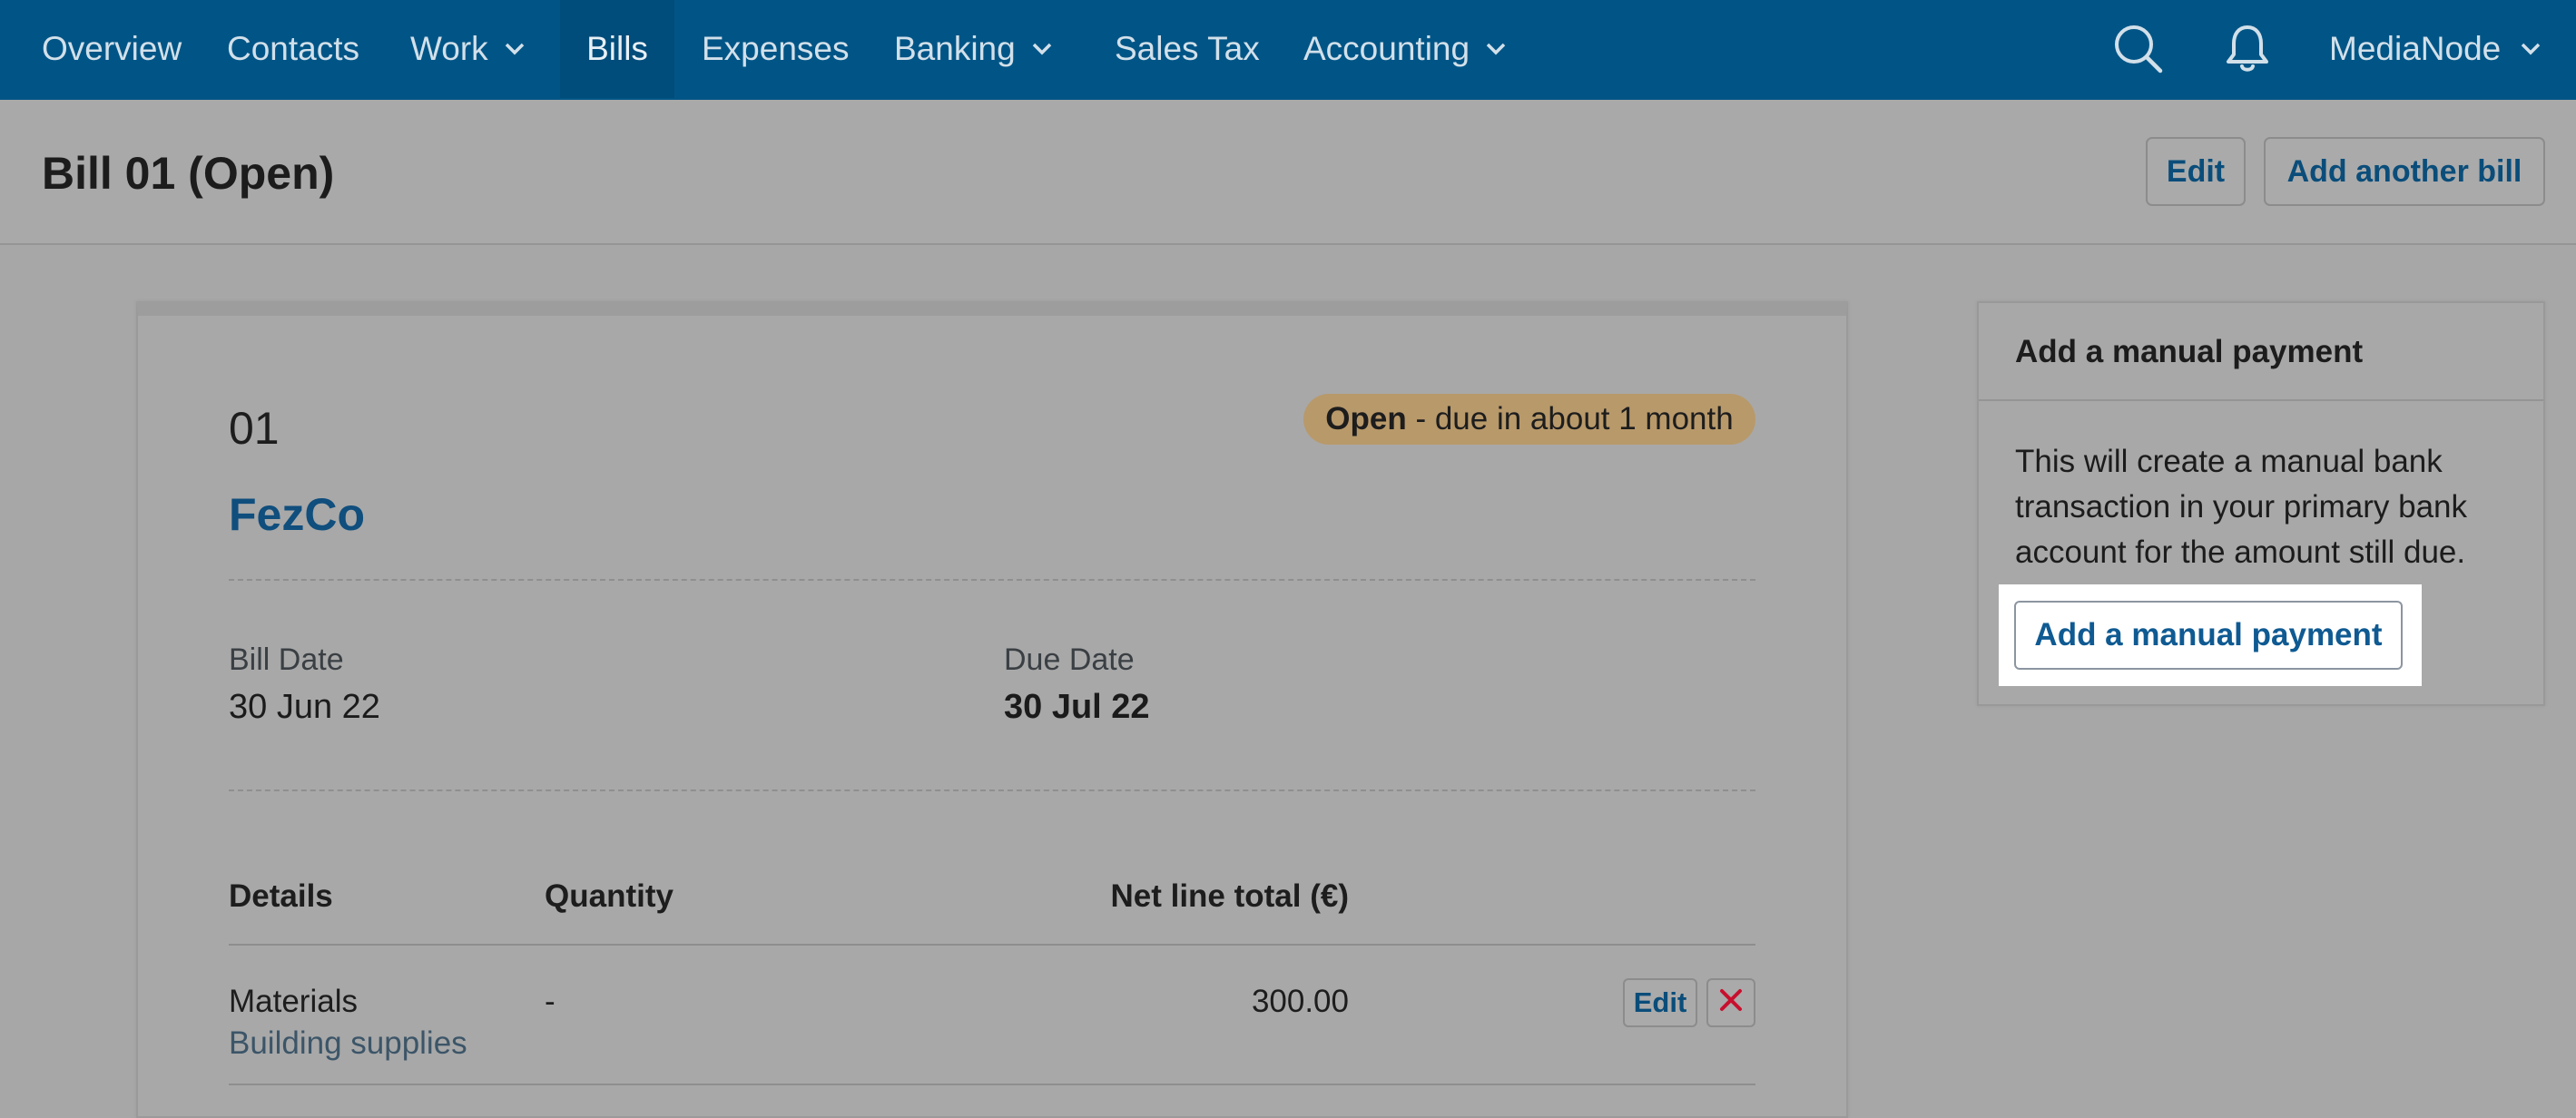 The width and height of the screenshot is (2576, 1118). What do you see at coordinates (1386, 48) in the screenshot?
I see `nav-item-label: Accounting` at bounding box center [1386, 48].